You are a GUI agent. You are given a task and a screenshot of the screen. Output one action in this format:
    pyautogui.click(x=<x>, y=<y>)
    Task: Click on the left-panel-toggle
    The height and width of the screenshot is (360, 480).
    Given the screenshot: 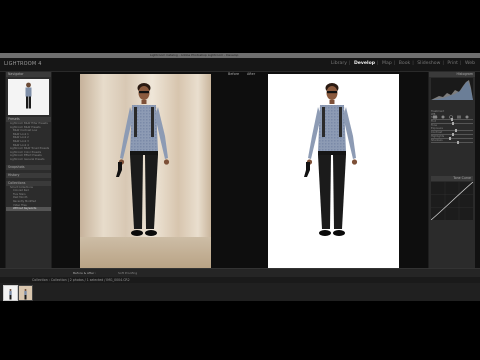 What is the action you would take?
    pyautogui.click(x=2, y=170)
    